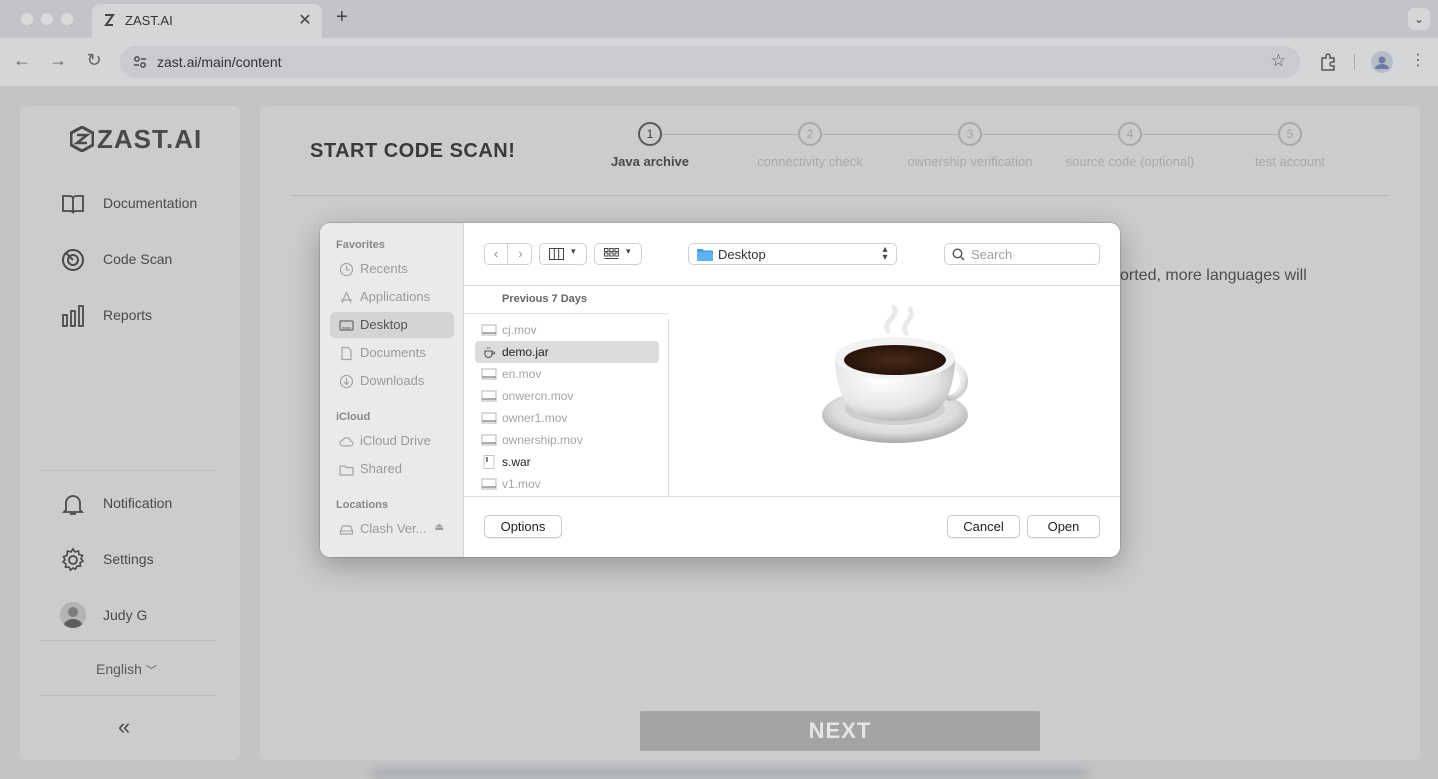 This screenshot has height=779, width=1438. What do you see at coordinates (73, 204) in the screenshot?
I see `book-icon` at bounding box center [73, 204].